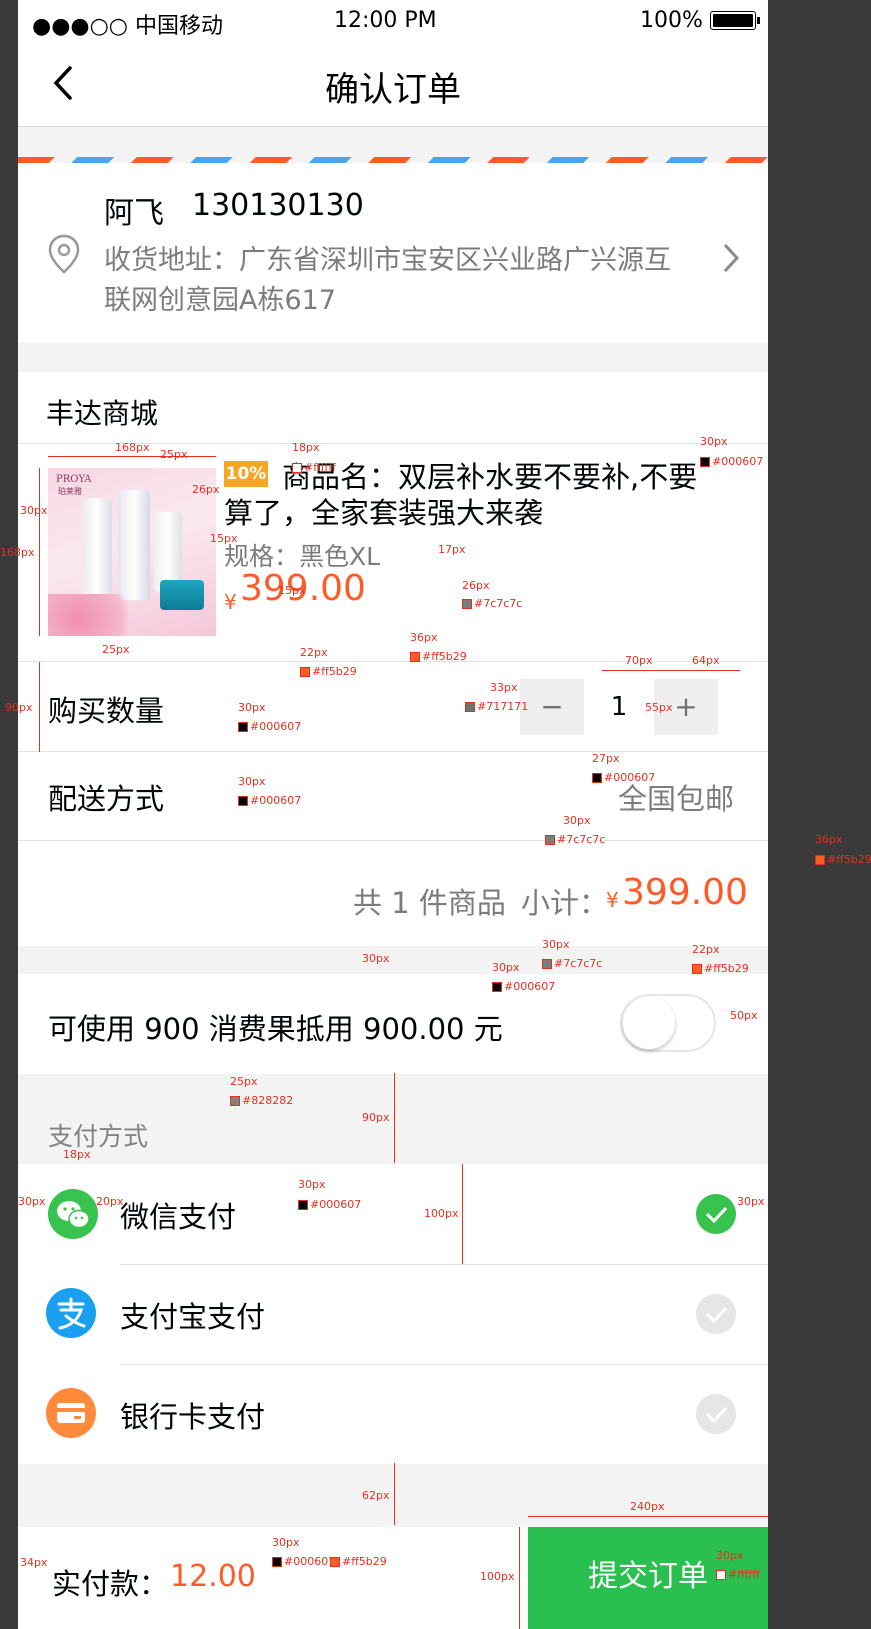 The width and height of the screenshot is (871, 1629). I want to click on dimension-label: 64px, so click(706, 660).